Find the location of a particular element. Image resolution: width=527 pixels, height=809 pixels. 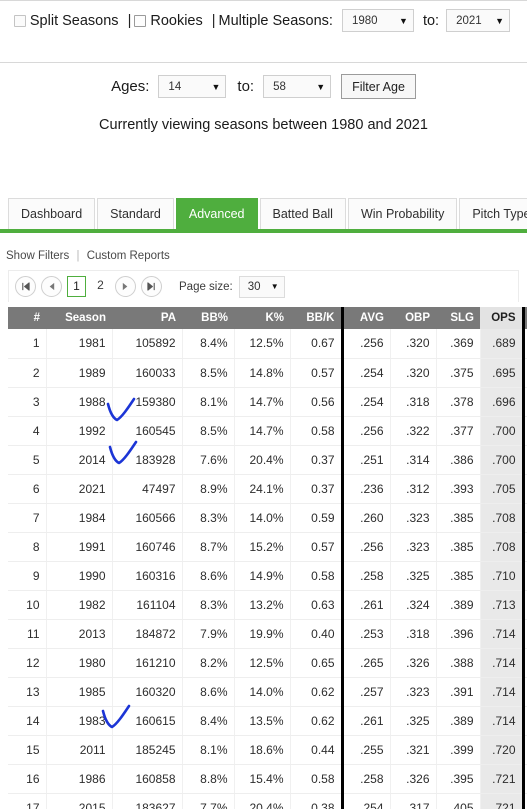

column-header-bb_k: BB/K is located at coordinates (316, 318).